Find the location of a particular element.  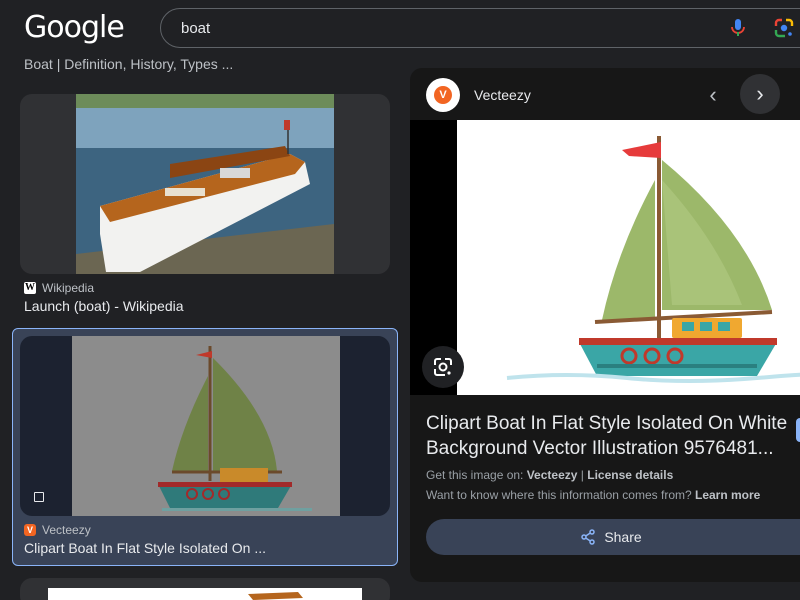

result-source-vecteezy: V Vecteezy is located at coordinates (57, 530).